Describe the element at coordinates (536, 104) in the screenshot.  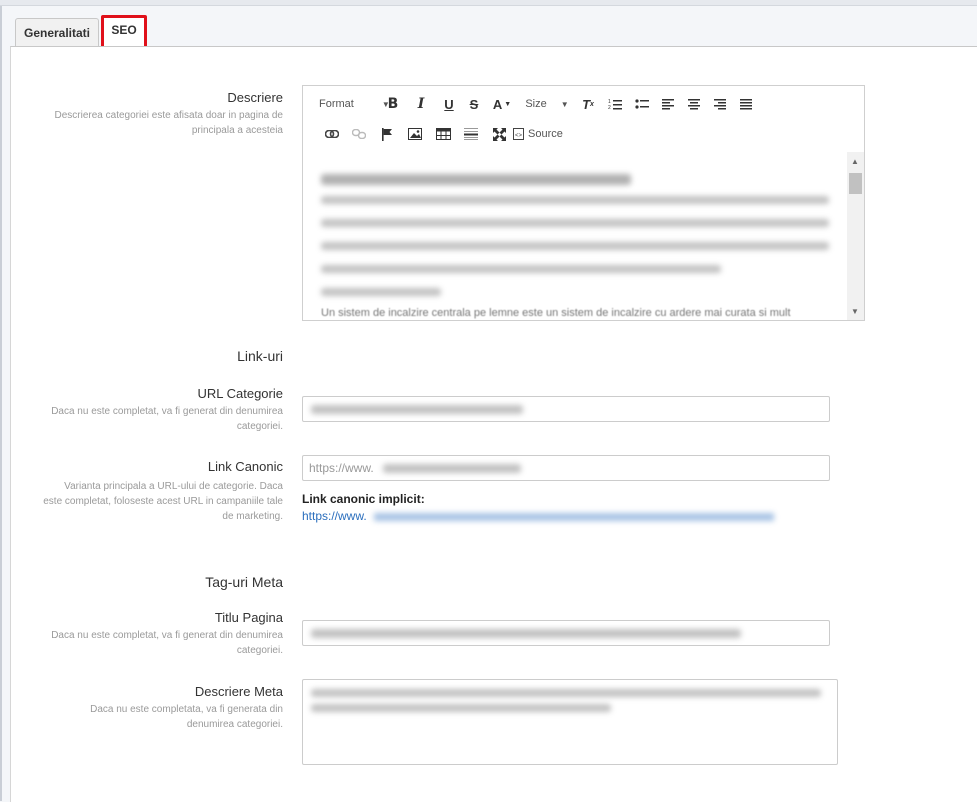
I see `size-label: Size` at that location.